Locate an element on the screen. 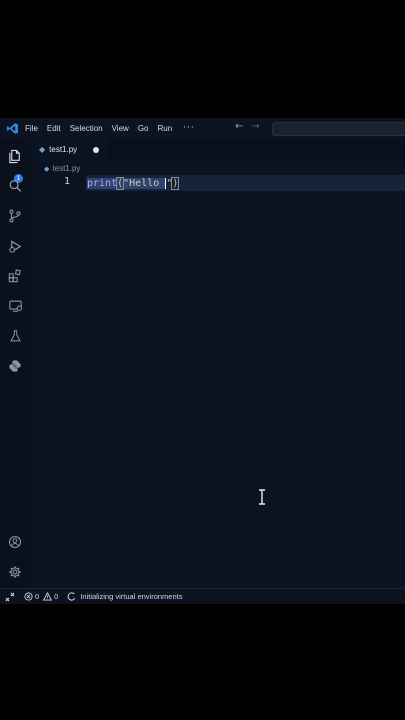 Image resolution: width=405 pixels, height=720 pixels. remote-indicator-icon is located at coordinates (10, 597).